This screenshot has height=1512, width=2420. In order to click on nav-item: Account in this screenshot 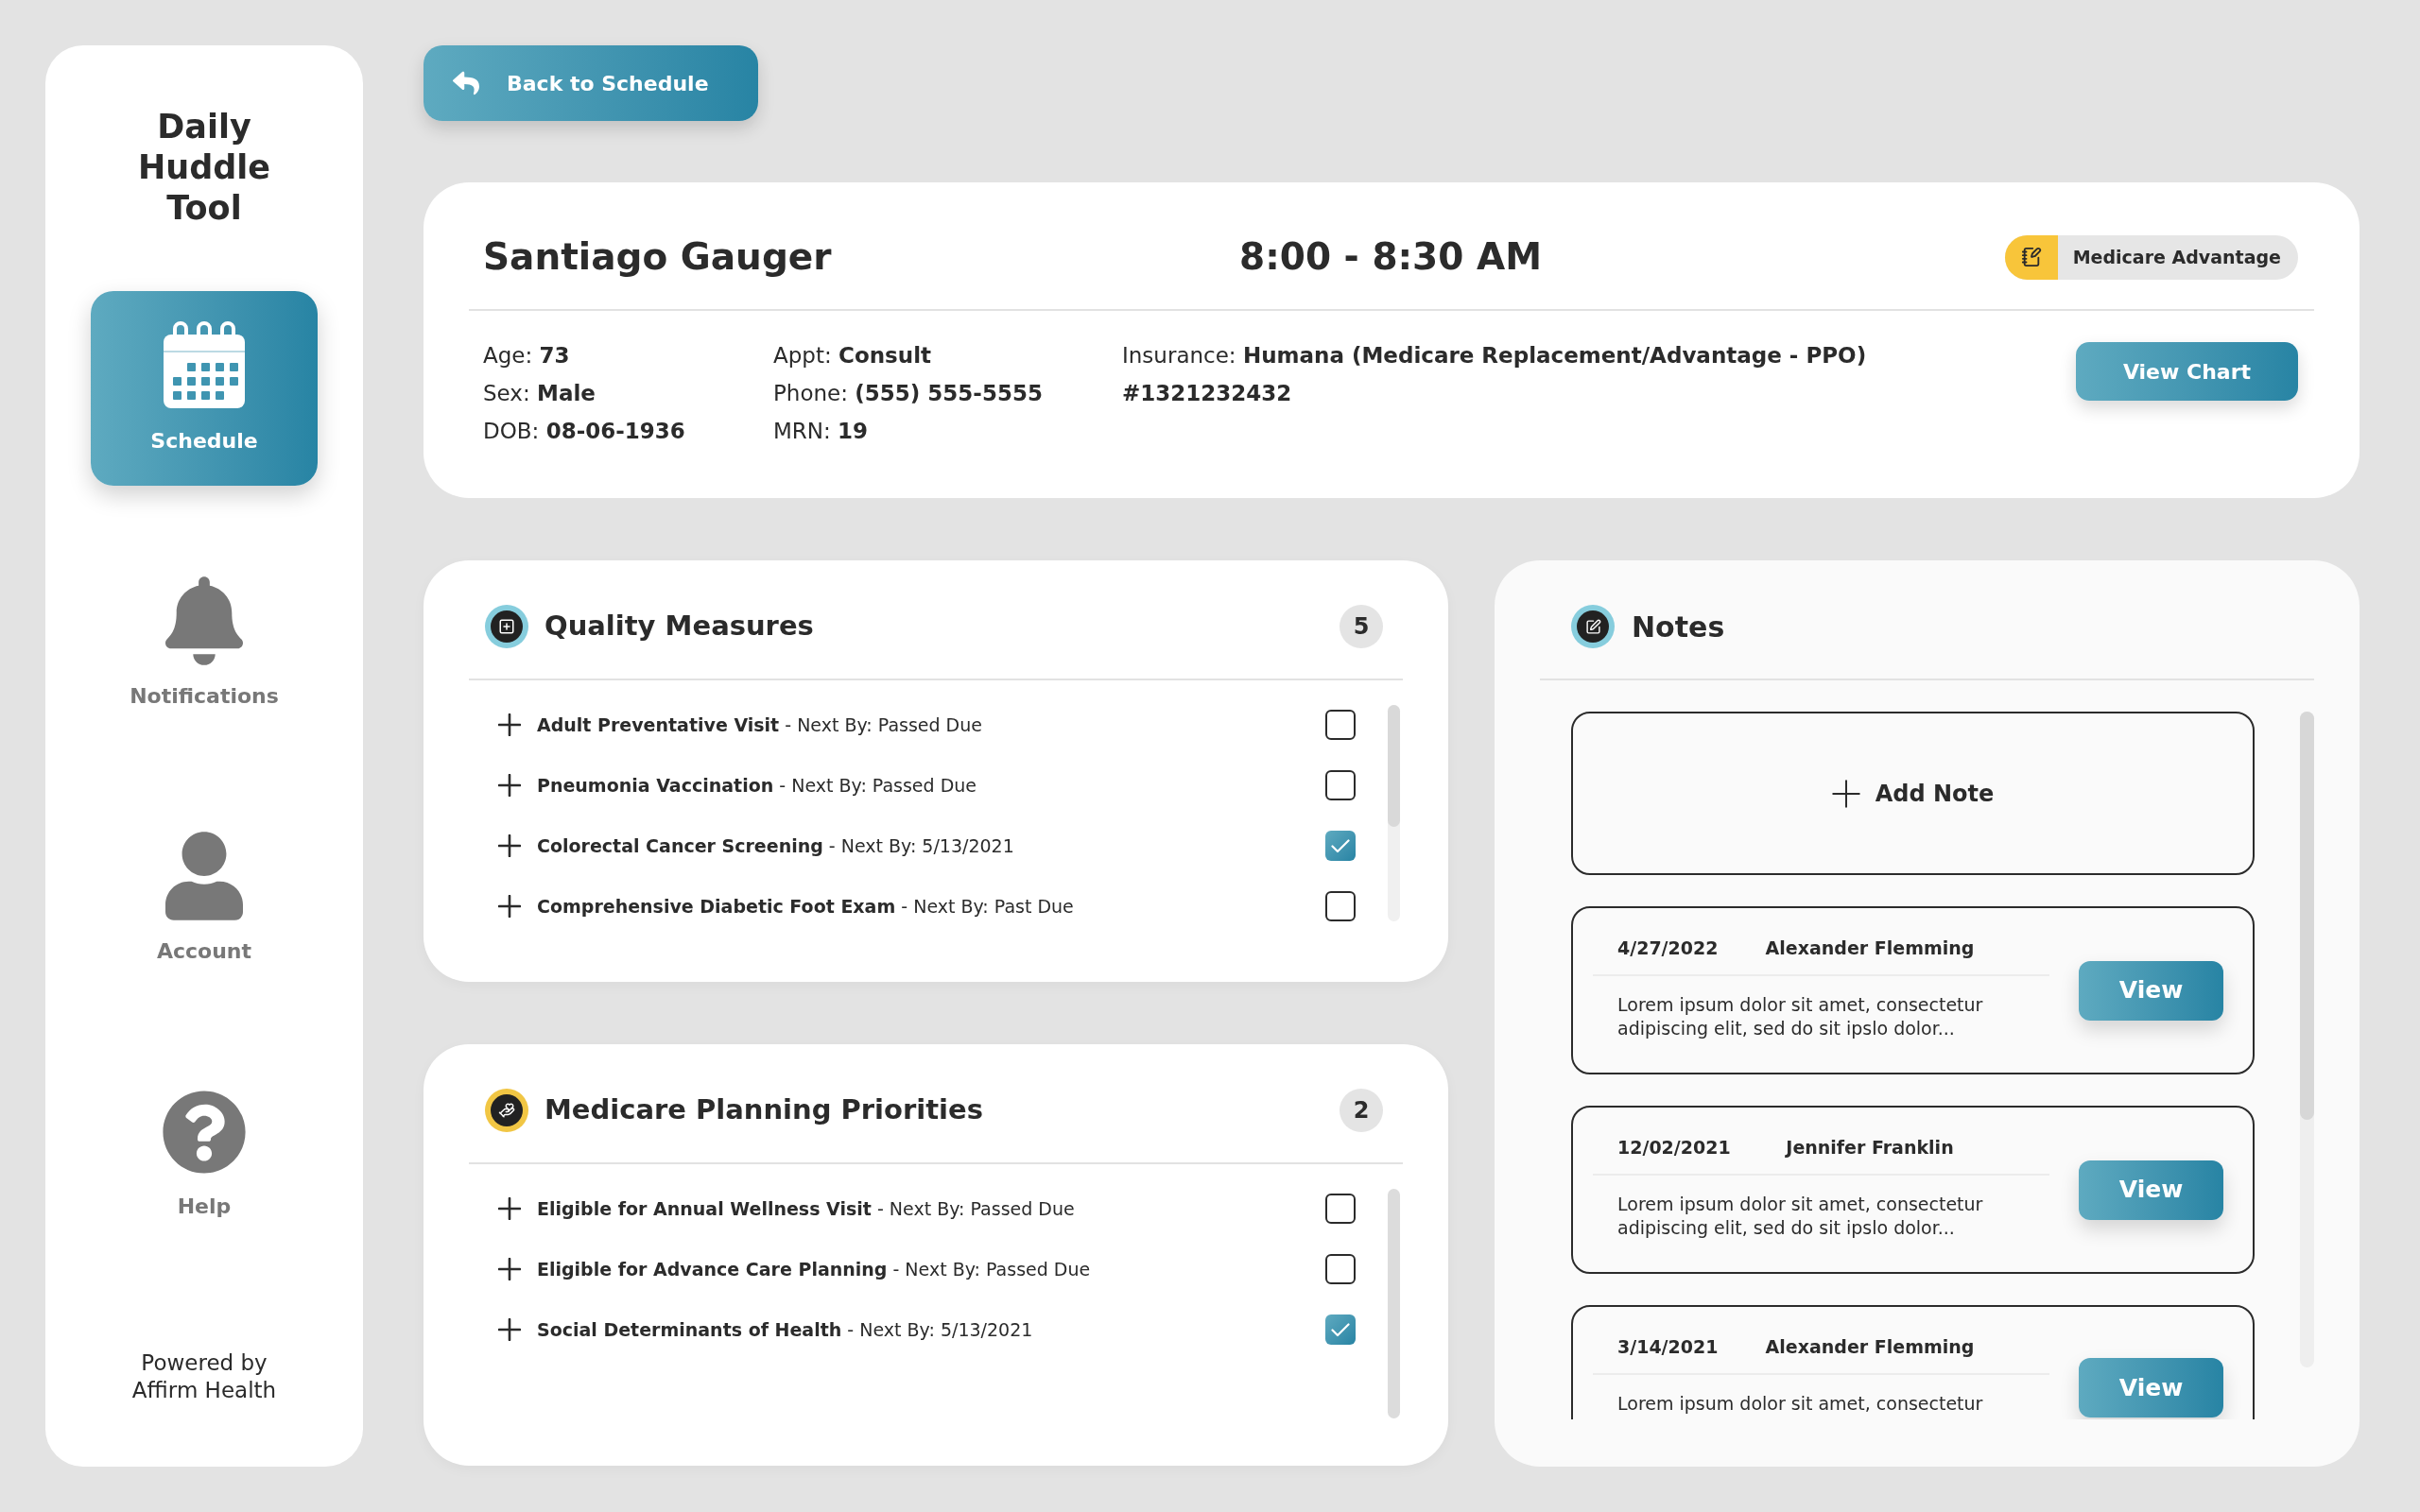, I will do `click(204, 898)`.